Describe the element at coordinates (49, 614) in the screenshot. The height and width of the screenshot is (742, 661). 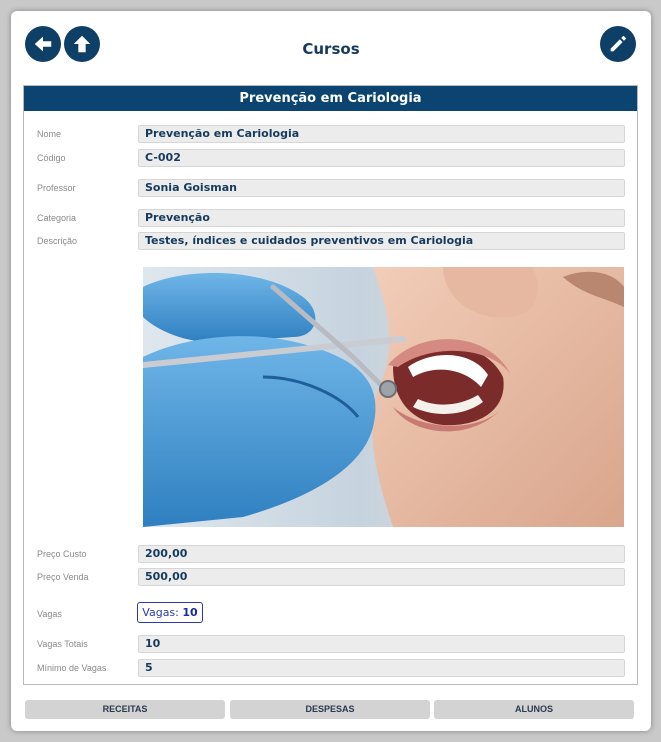
I see `vagas-label: Vagas` at that location.